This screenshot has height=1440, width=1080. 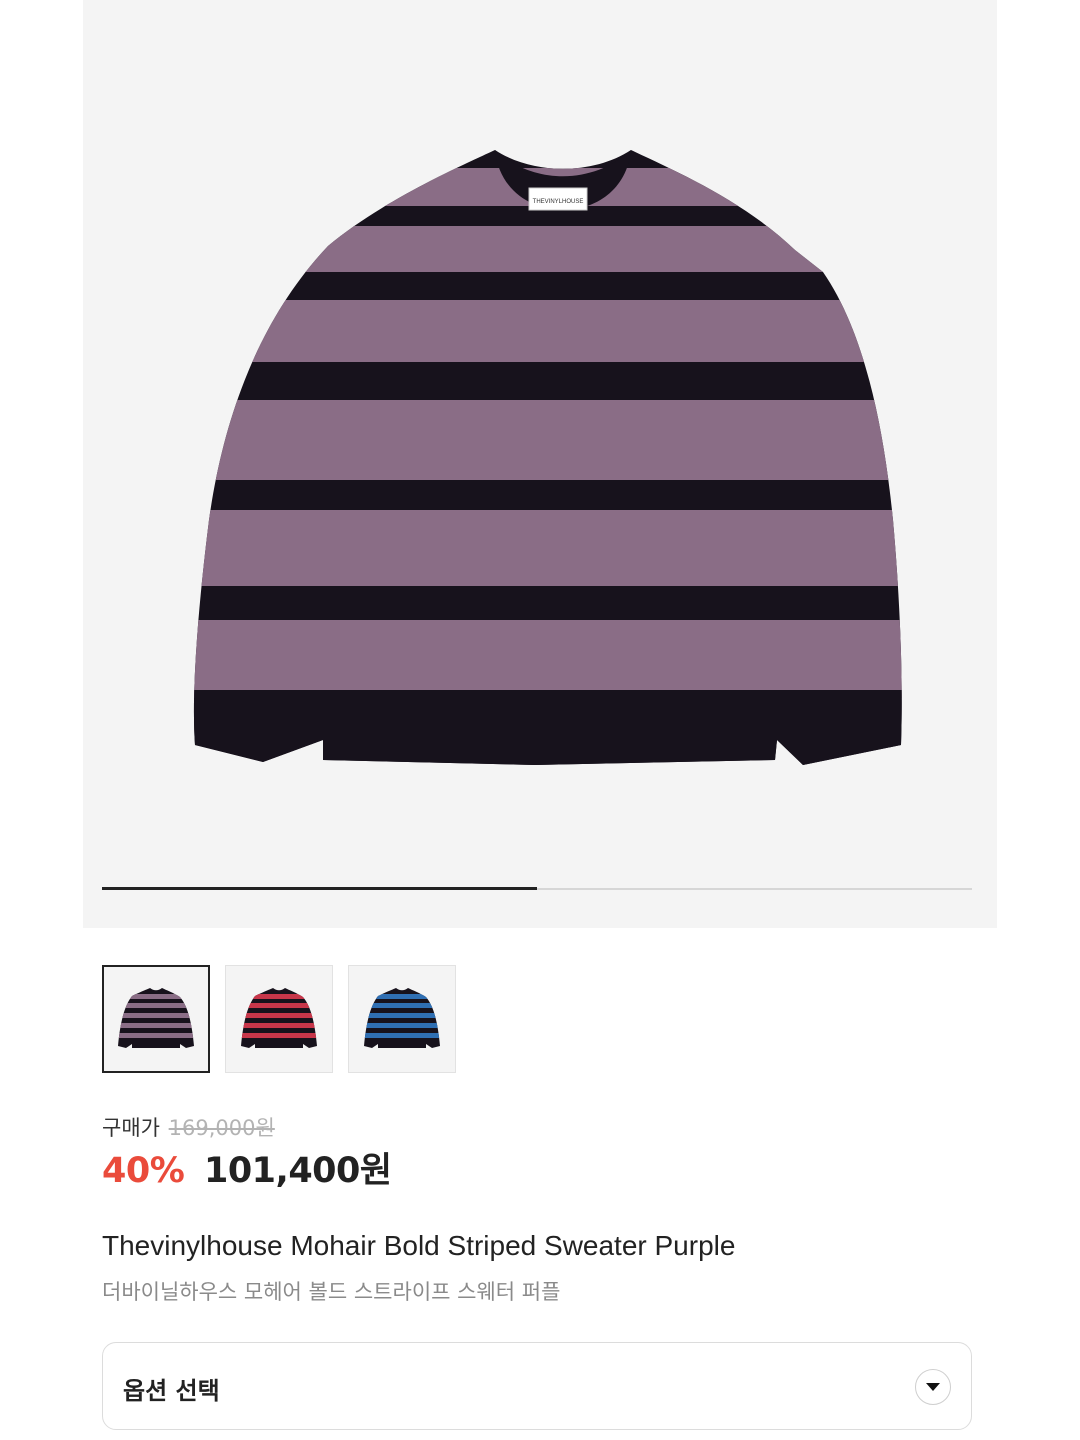 What do you see at coordinates (143, 1171) in the screenshot?
I see `discount-rate: 40%` at bounding box center [143, 1171].